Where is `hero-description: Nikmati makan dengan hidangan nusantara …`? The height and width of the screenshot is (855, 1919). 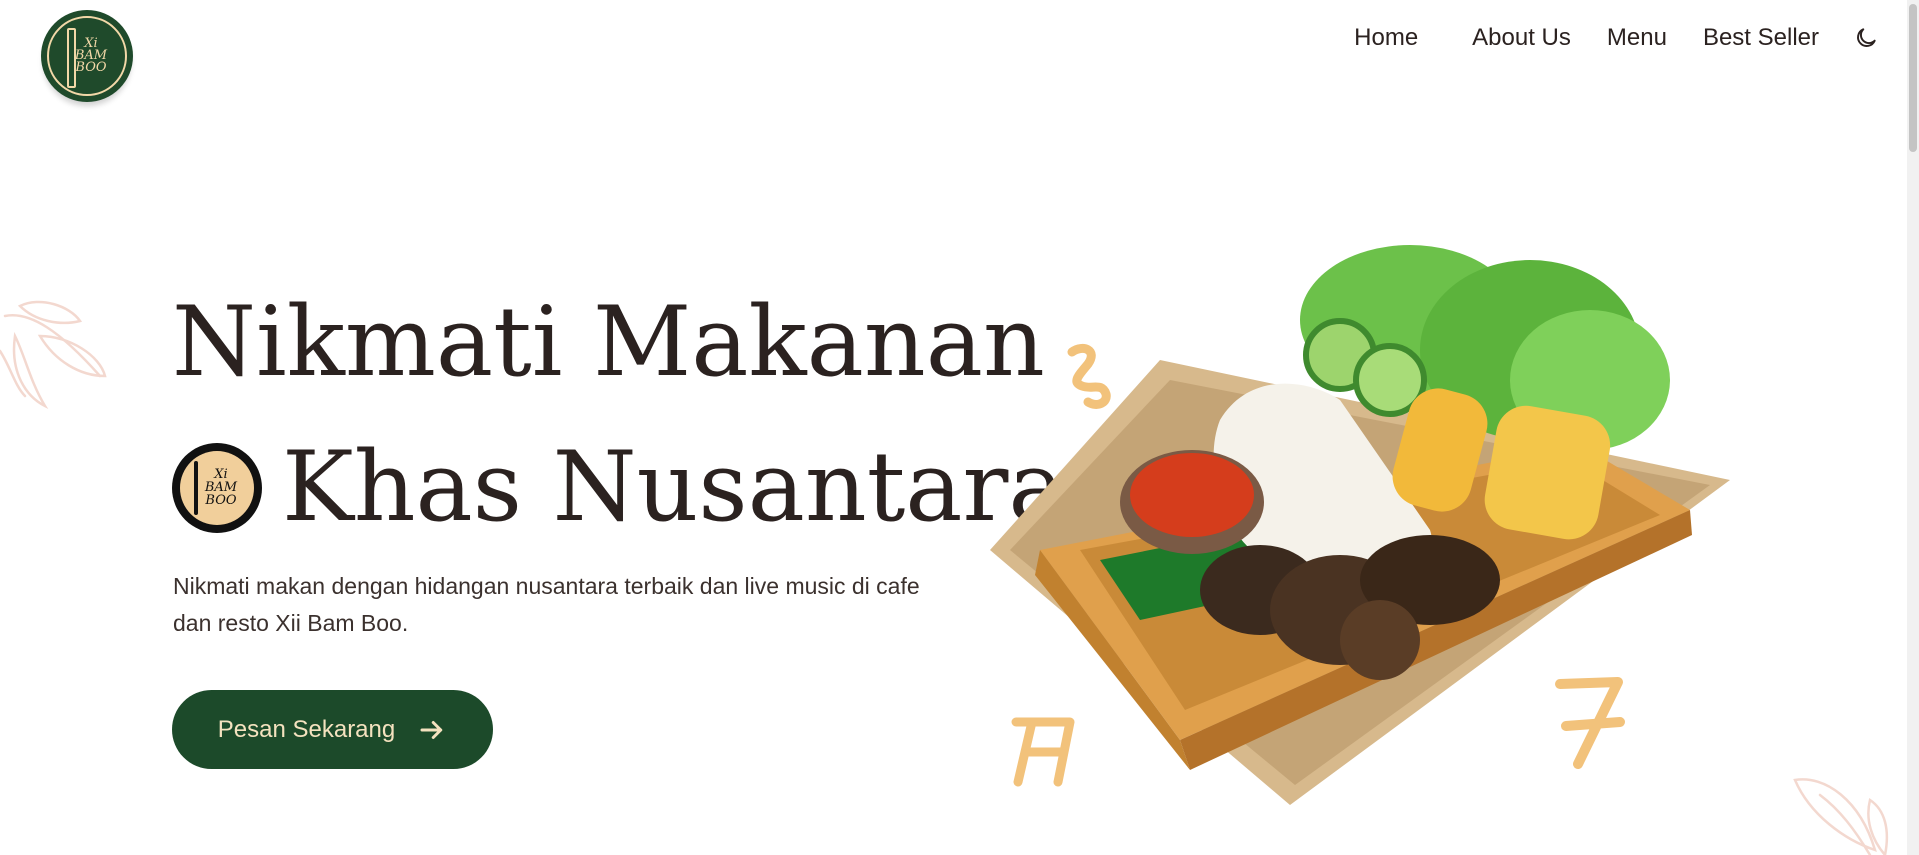
hero-description: Nikmati makan dengan hidangan nusantara … is located at coordinates (546, 604).